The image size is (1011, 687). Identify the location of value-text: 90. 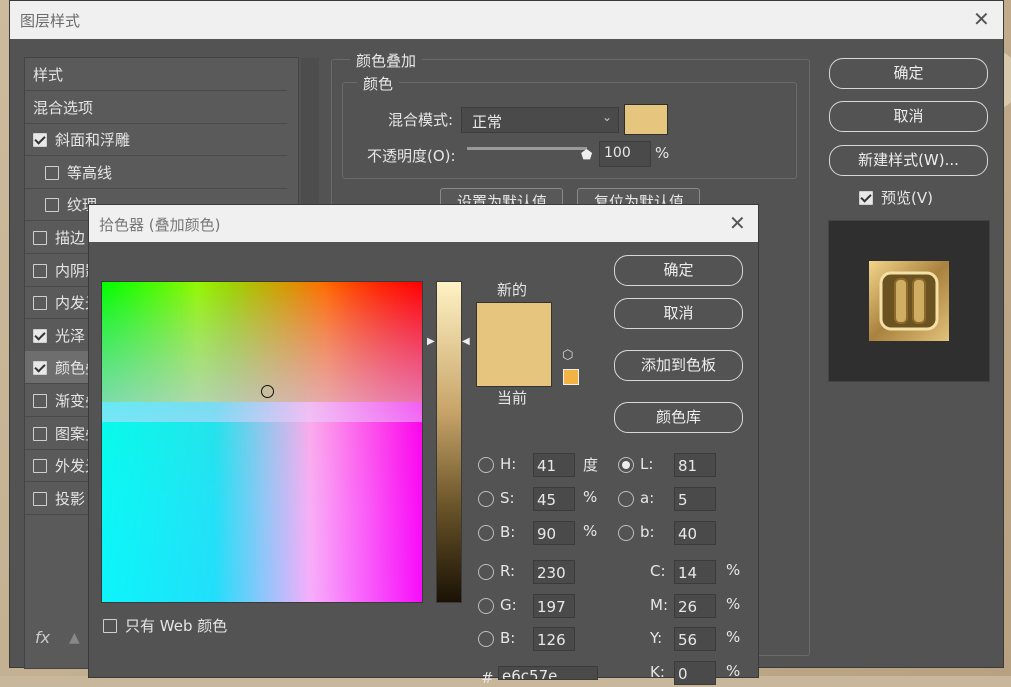
(547, 534).